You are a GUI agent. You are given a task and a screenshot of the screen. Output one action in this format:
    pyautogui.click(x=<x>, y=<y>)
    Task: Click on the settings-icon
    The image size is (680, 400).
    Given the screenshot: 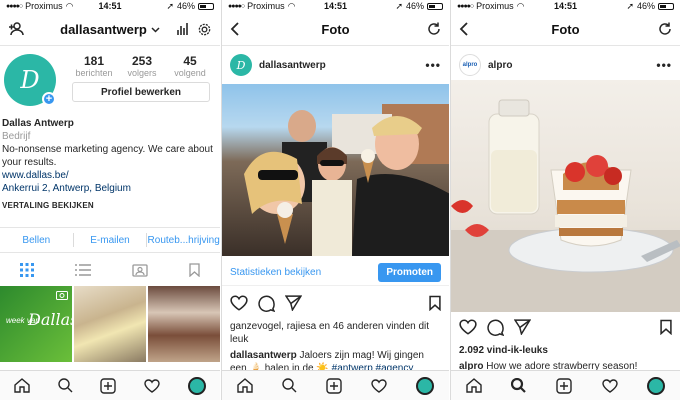 What is the action you would take?
    pyautogui.click(x=204, y=29)
    